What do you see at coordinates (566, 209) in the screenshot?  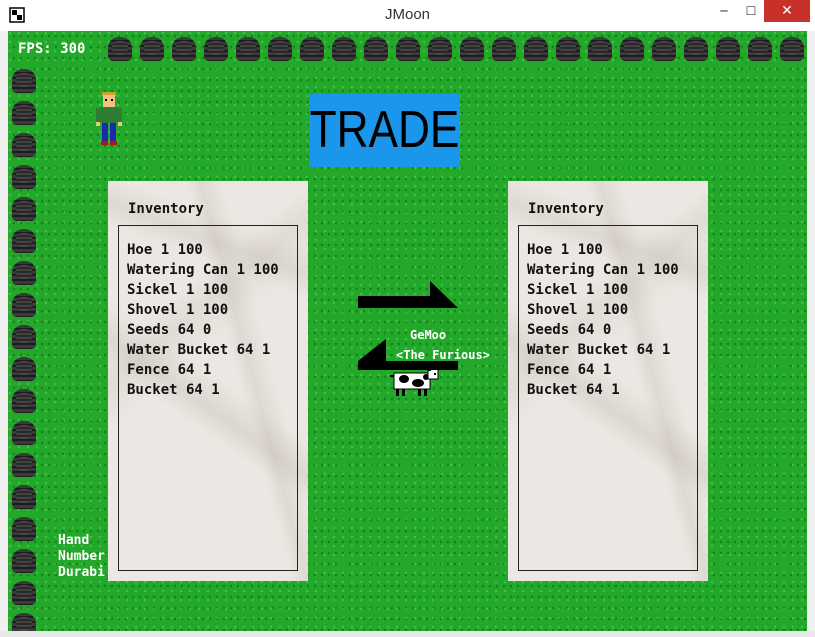 I see `right-inventory-title: Inventory` at bounding box center [566, 209].